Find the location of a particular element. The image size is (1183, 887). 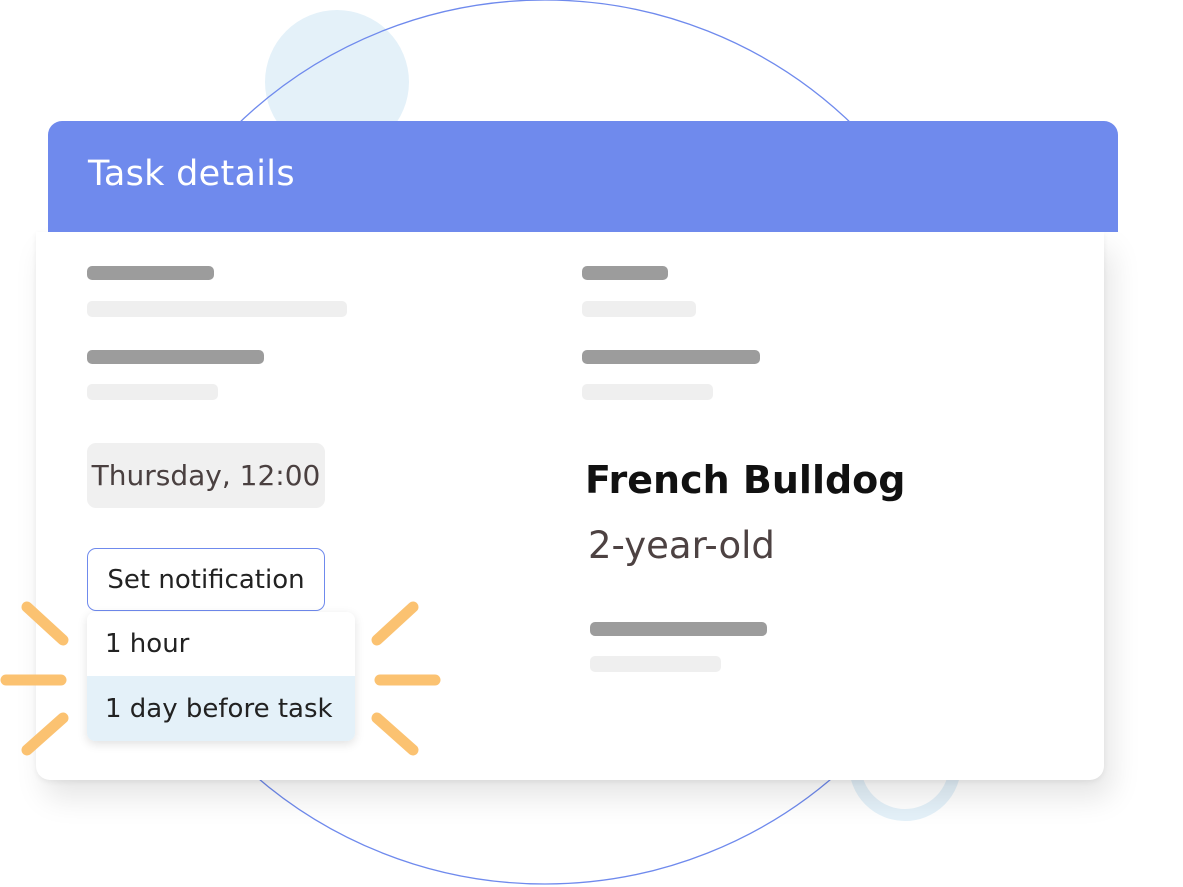

notification-dropdown: 1 hour 1 day before task is located at coordinates (221, 676).